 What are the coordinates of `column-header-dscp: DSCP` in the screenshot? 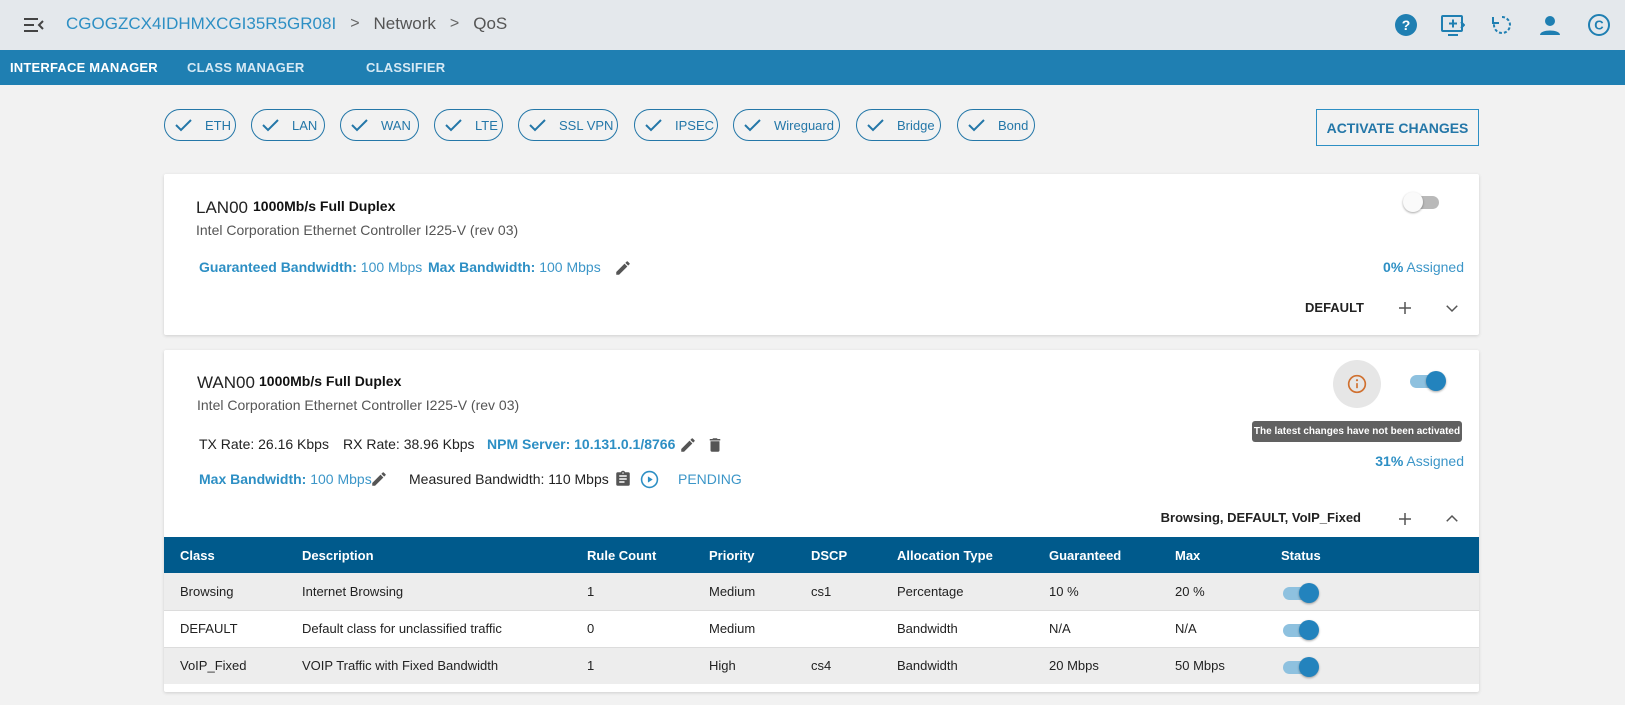 It's located at (838, 555).